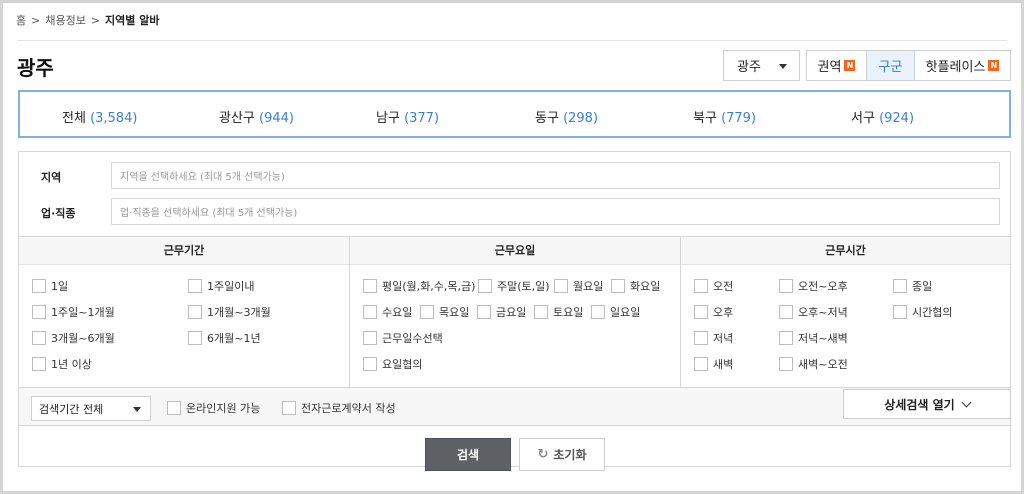  I want to click on checkbox-label: 근무일수선택, so click(412, 338).